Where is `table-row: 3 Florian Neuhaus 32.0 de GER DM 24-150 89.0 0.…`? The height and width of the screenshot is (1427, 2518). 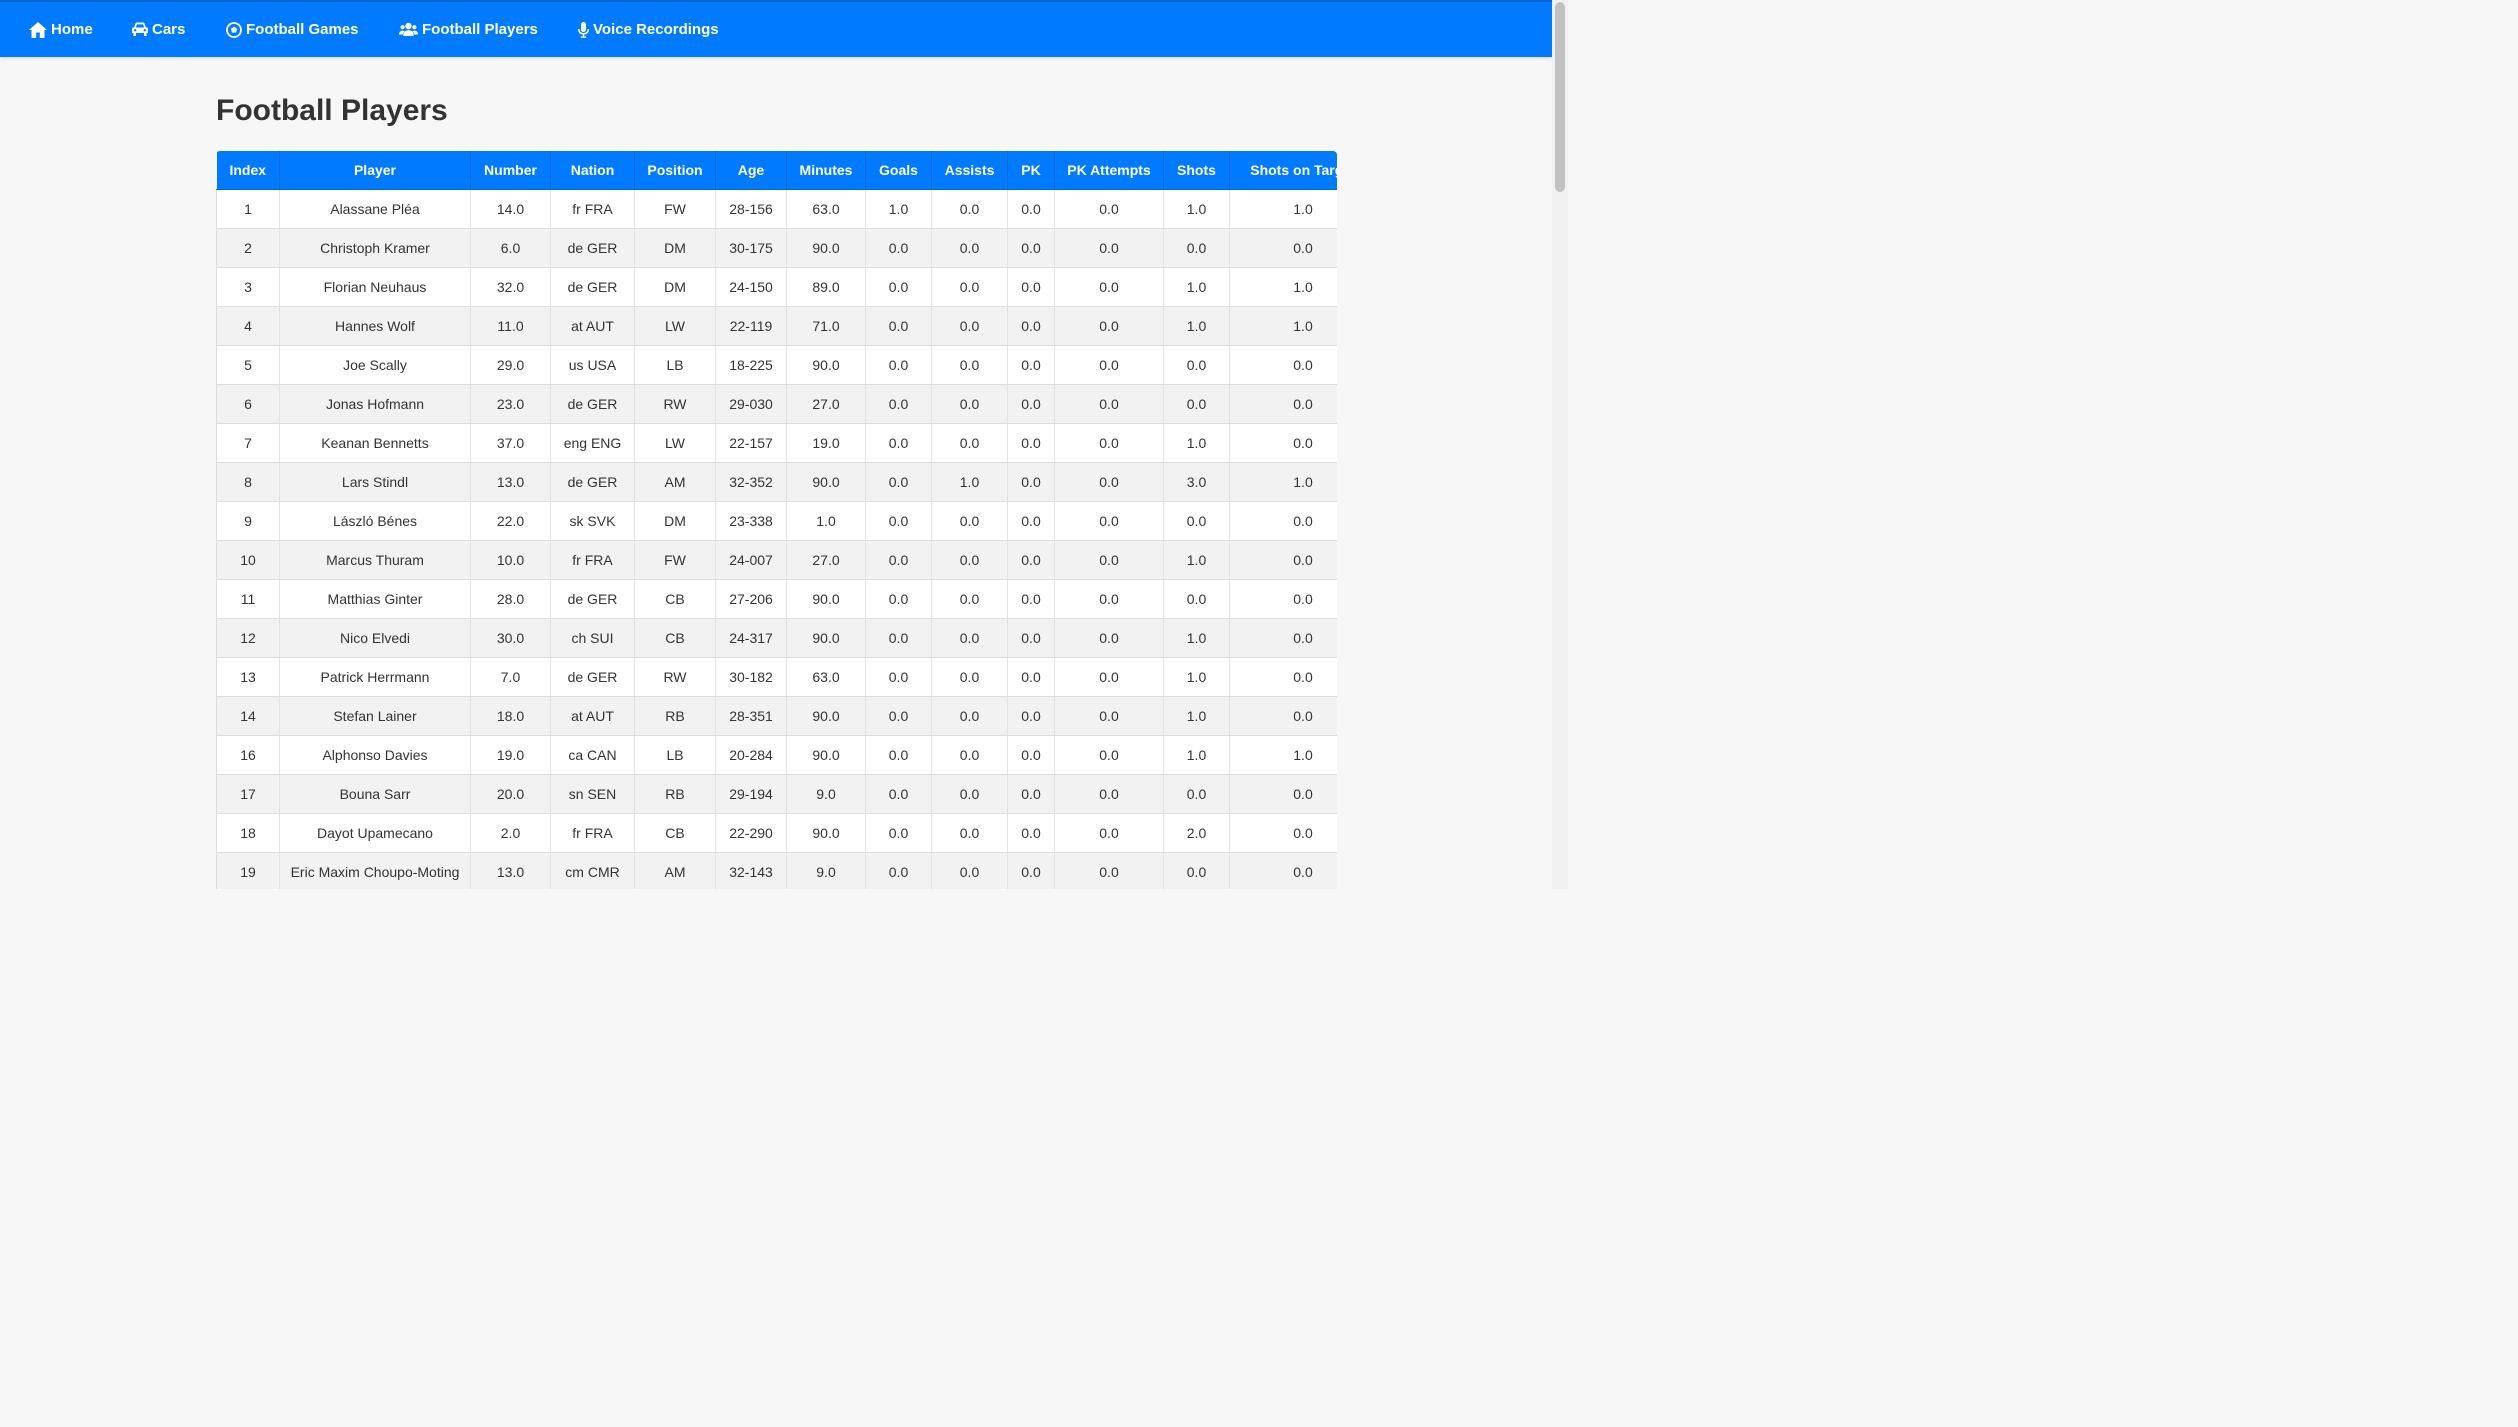
table-row: 3 Florian Neuhaus 32.0 de GER DM 24-150 89.0 0.… is located at coordinates (776, 287).